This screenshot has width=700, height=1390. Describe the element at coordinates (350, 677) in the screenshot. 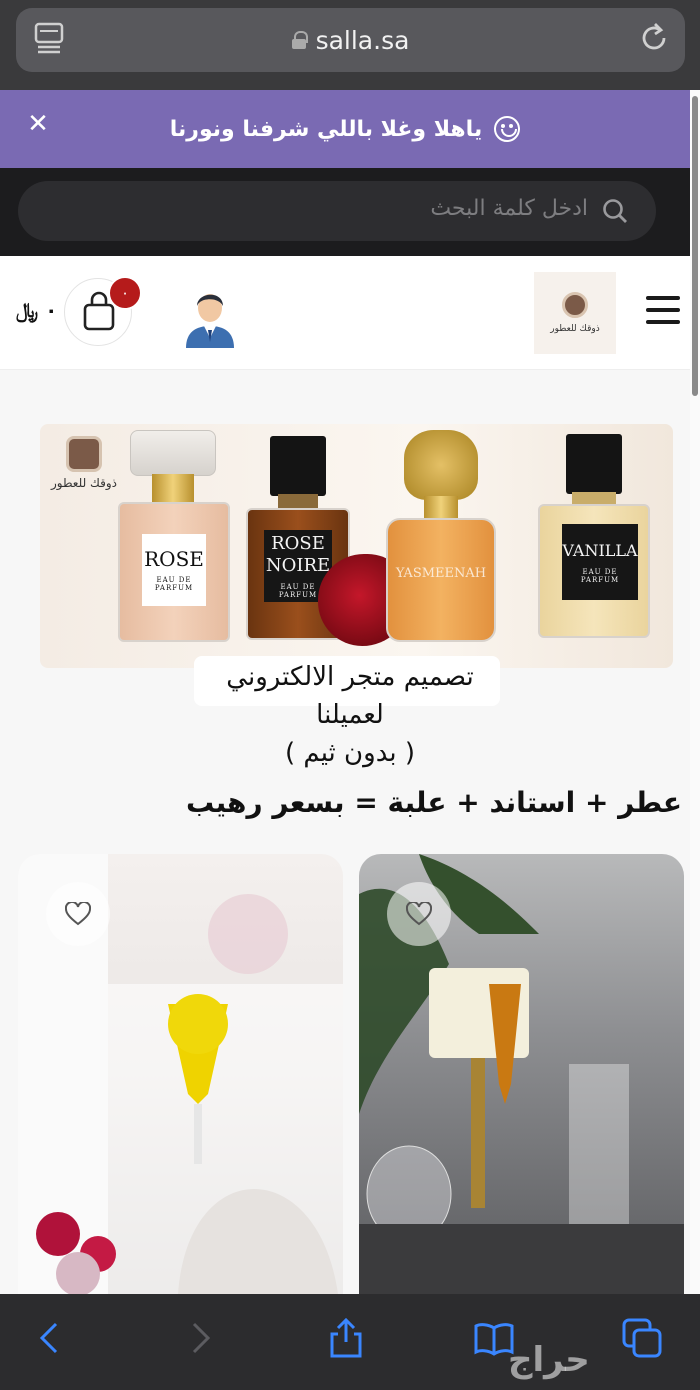

I see `promo-line-1: تصميم متجر الالكتروني` at that location.